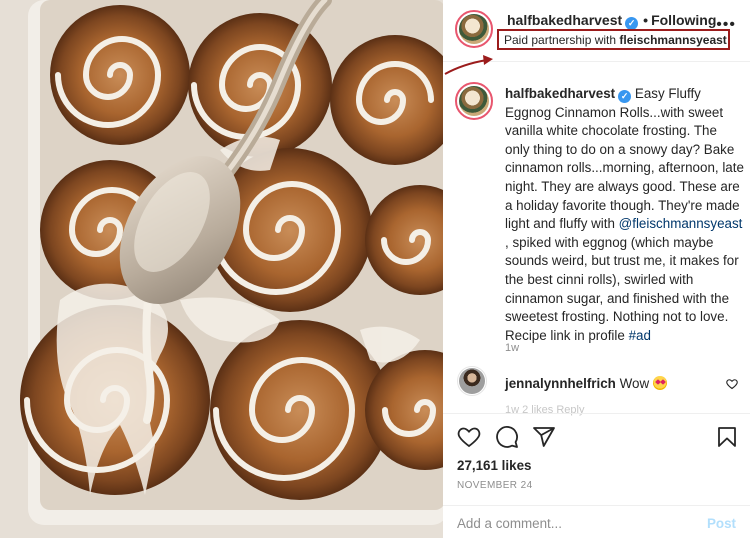 The image size is (750, 538). What do you see at coordinates (494, 465) in the screenshot?
I see `likes-count: 27,161 likes` at bounding box center [494, 465].